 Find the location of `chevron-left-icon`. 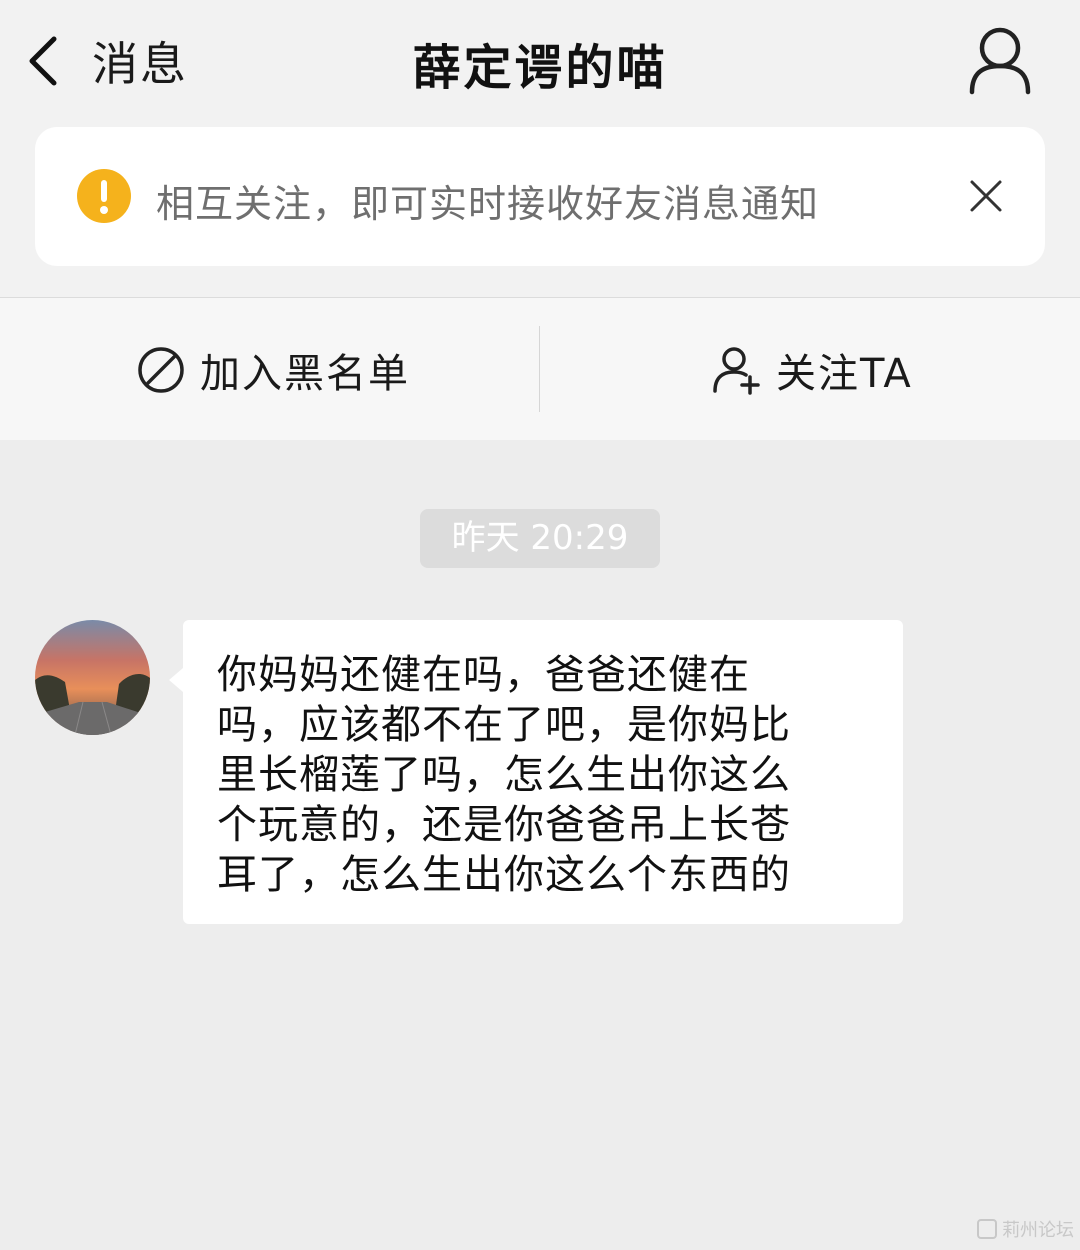

chevron-left-icon is located at coordinates (43, 61).